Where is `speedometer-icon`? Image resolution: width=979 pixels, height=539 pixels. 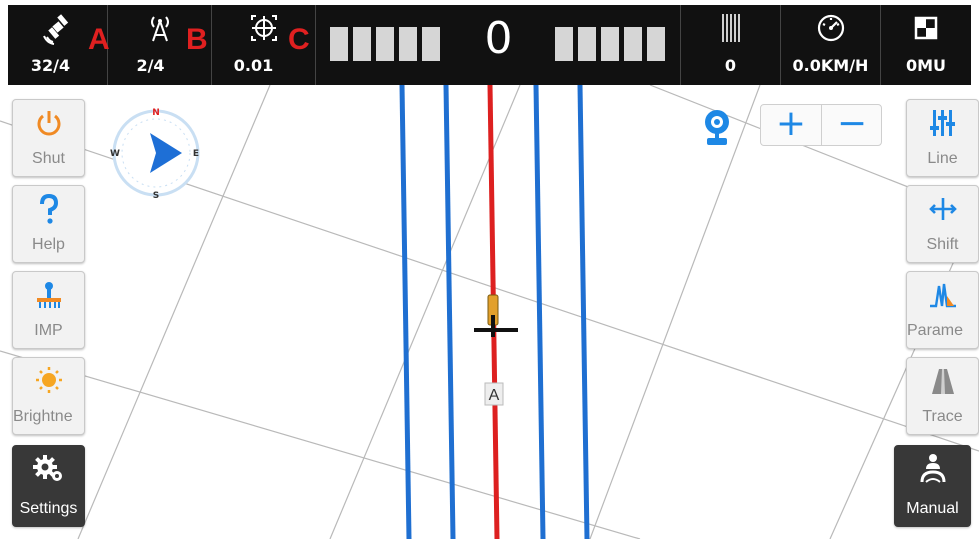
speedometer-icon is located at coordinates (830, 28).